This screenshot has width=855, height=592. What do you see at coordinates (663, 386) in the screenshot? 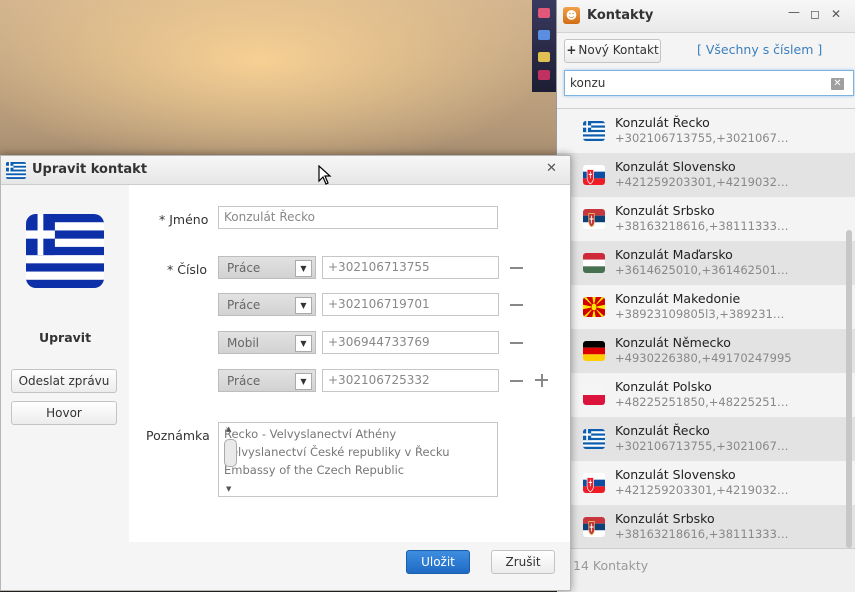
I see `contact-name: Konzulát Polsko` at bounding box center [663, 386].